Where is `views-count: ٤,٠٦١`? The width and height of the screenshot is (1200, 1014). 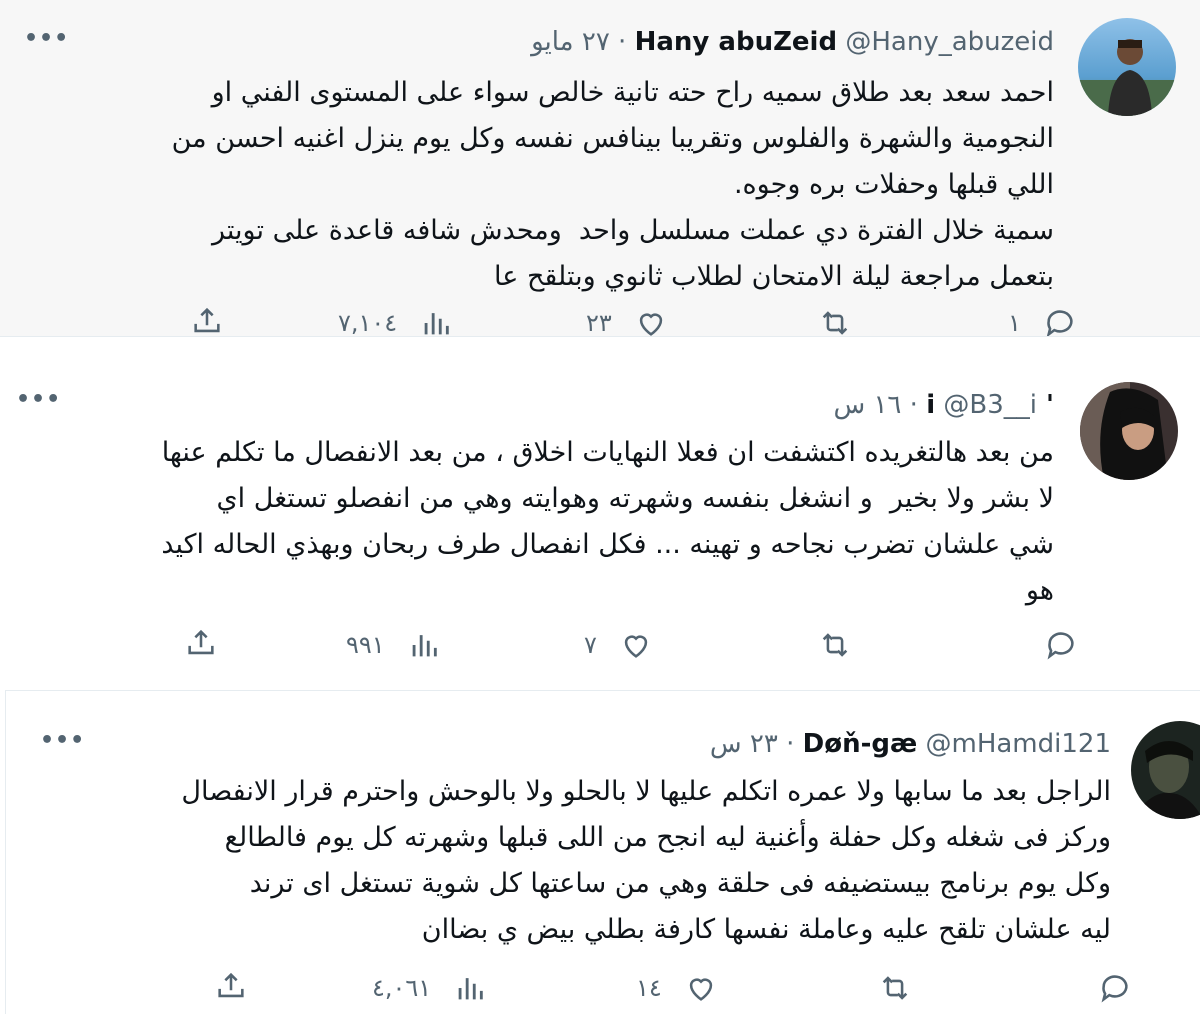 views-count: ٤,٠٦١ is located at coordinates (402, 988).